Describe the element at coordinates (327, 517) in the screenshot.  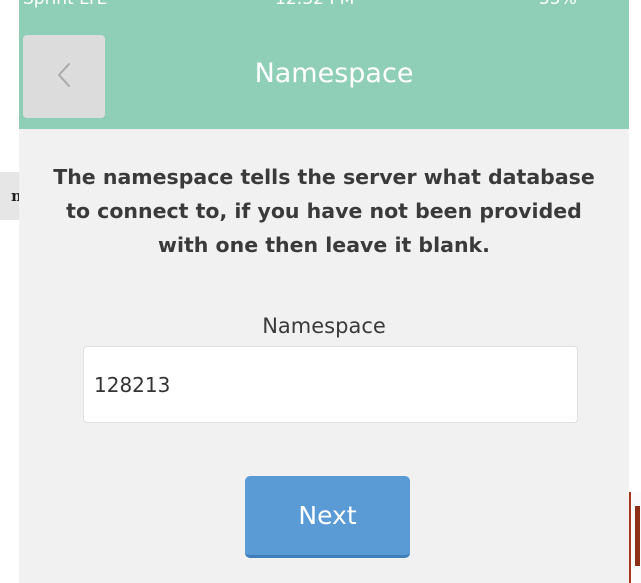
I see `next-button: Next` at that location.